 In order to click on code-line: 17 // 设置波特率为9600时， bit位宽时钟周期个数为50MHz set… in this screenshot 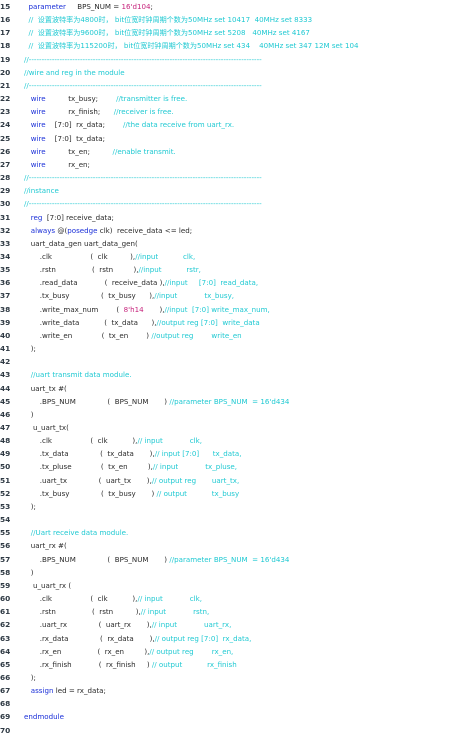, I will do `click(226, 32)`.